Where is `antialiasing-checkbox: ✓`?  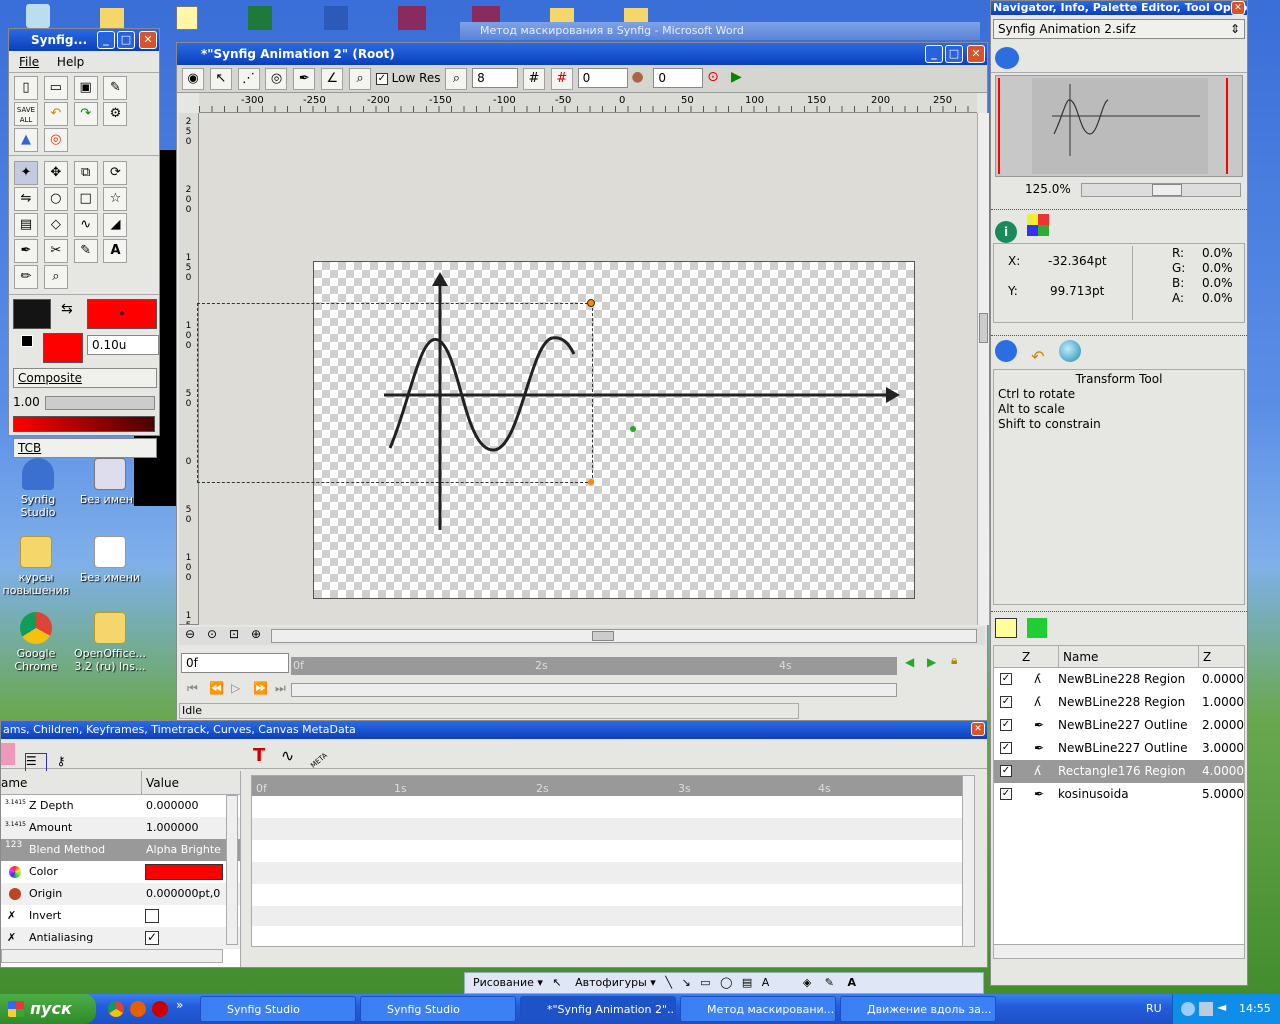 antialiasing-checkbox: ✓ is located at coordinates (152, 938).